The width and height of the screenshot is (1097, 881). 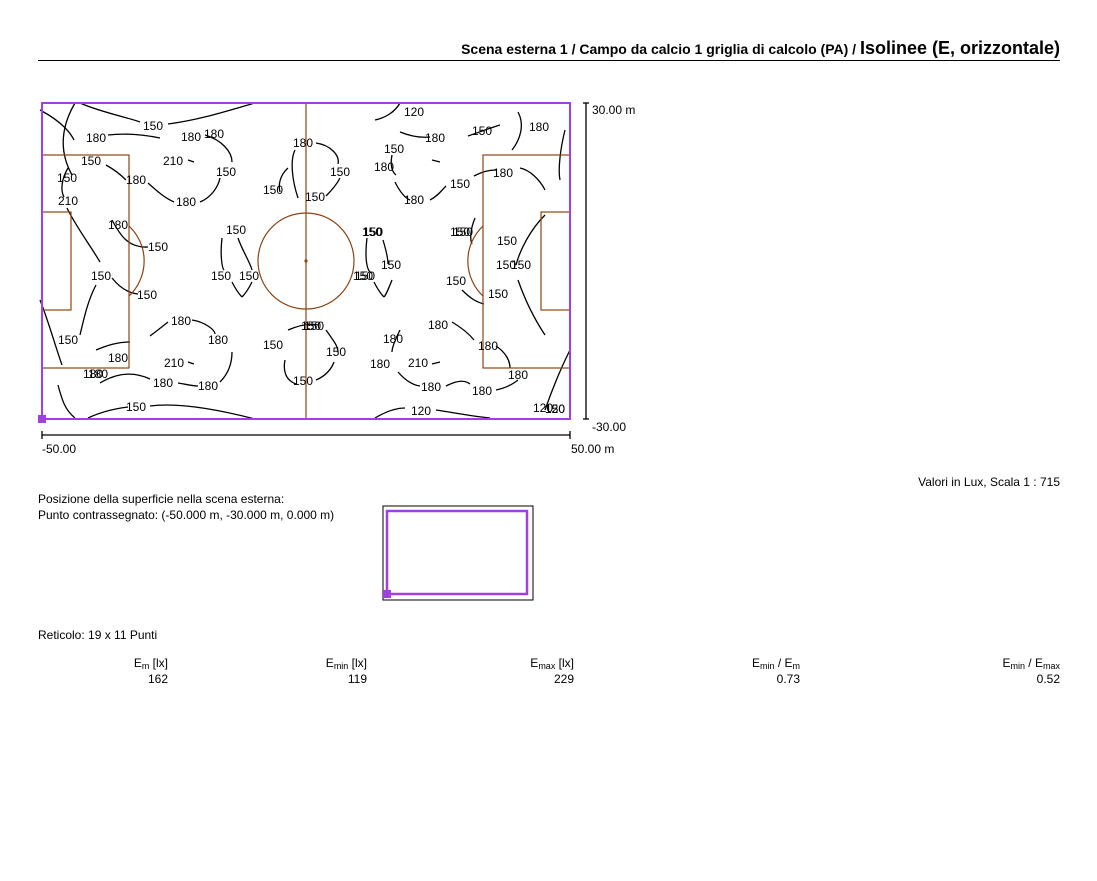 I want to click on grid-info: Reticolo: 19 x 11 Punti, so click(x=98, y=635).